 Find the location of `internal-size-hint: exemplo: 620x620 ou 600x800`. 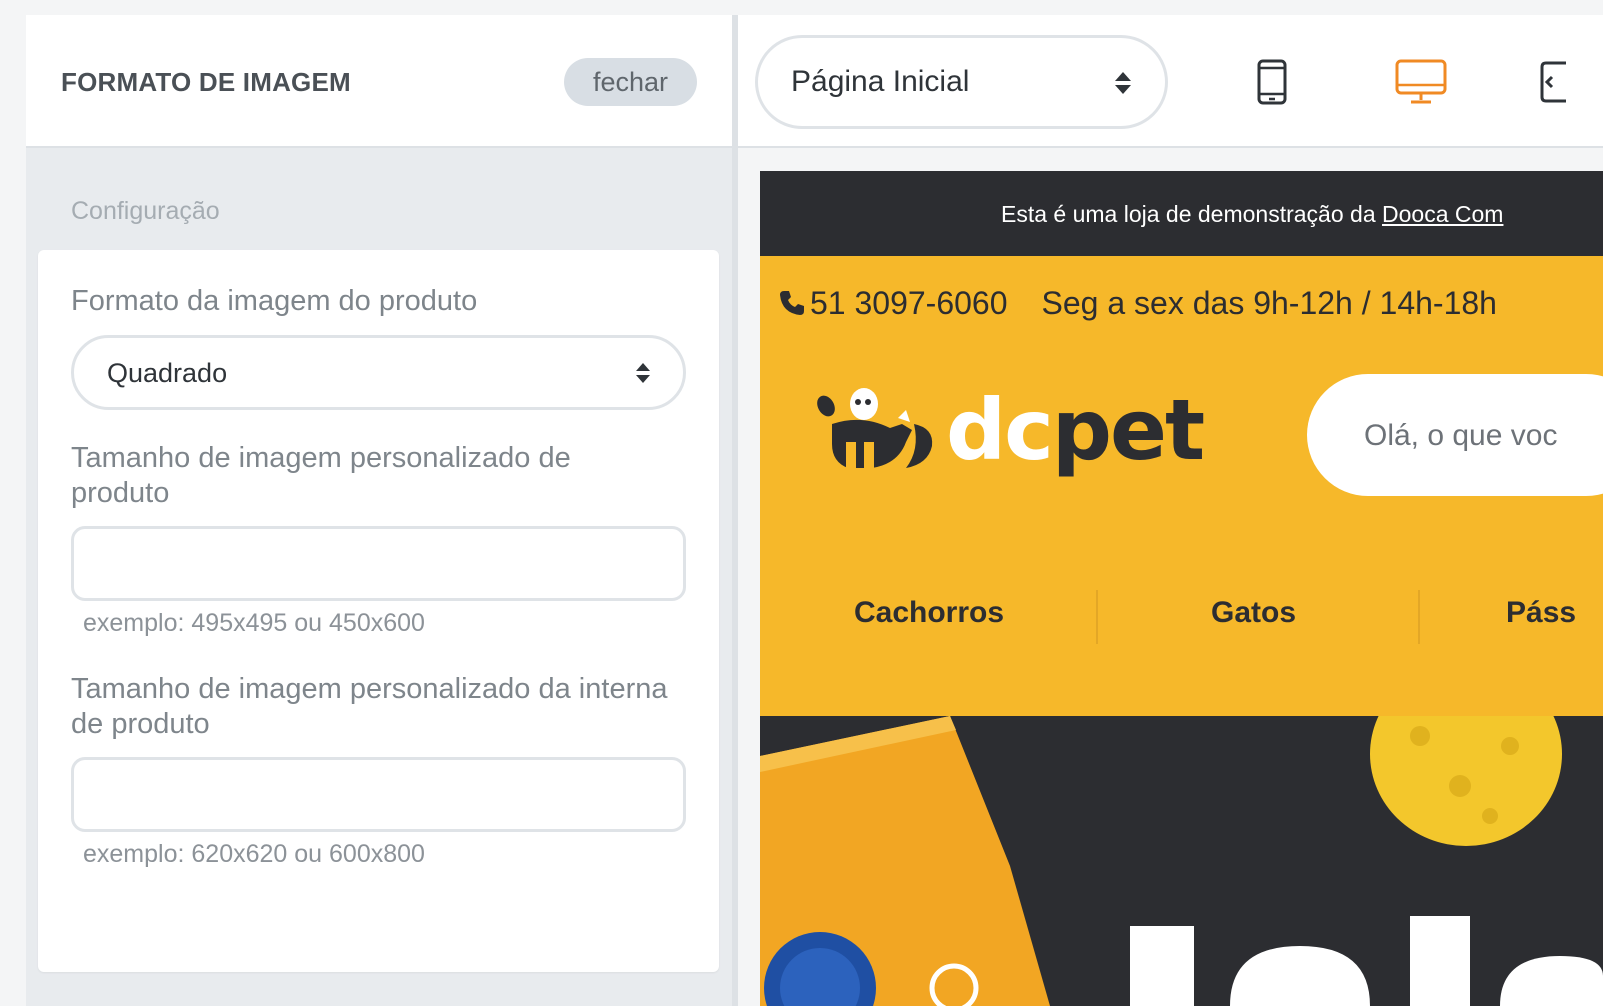

internal-size-hint: exemplo: 620x620 ou 600x800 is located at coordinates (254, 854).